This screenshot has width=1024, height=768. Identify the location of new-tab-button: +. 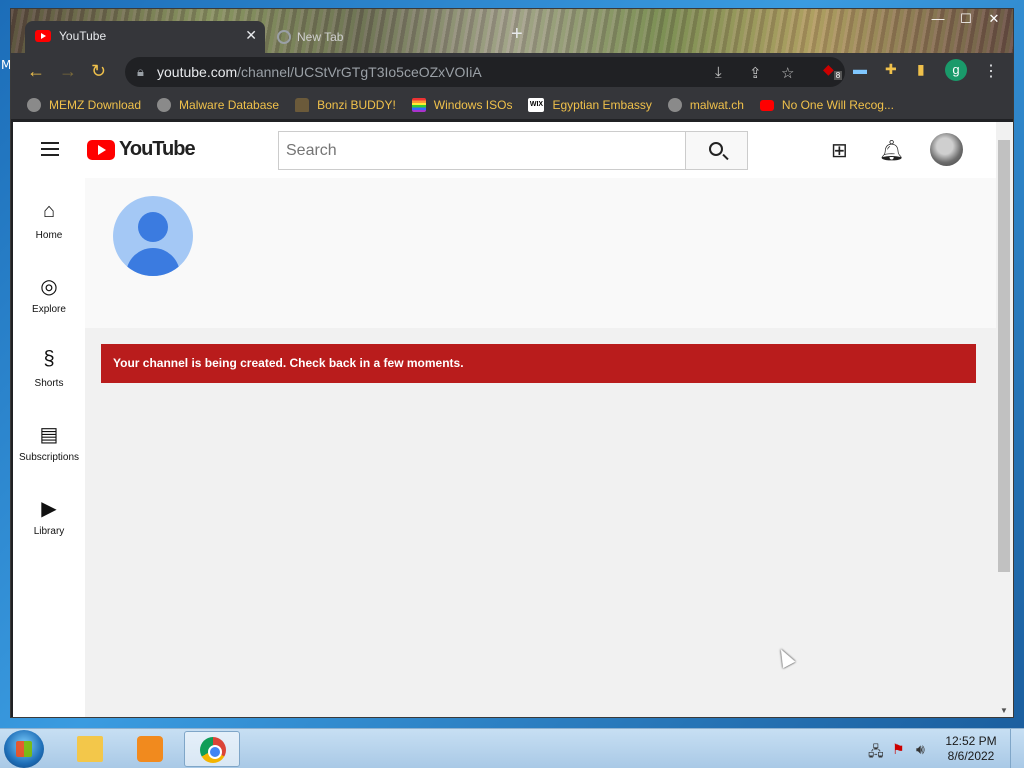
(517, 34).